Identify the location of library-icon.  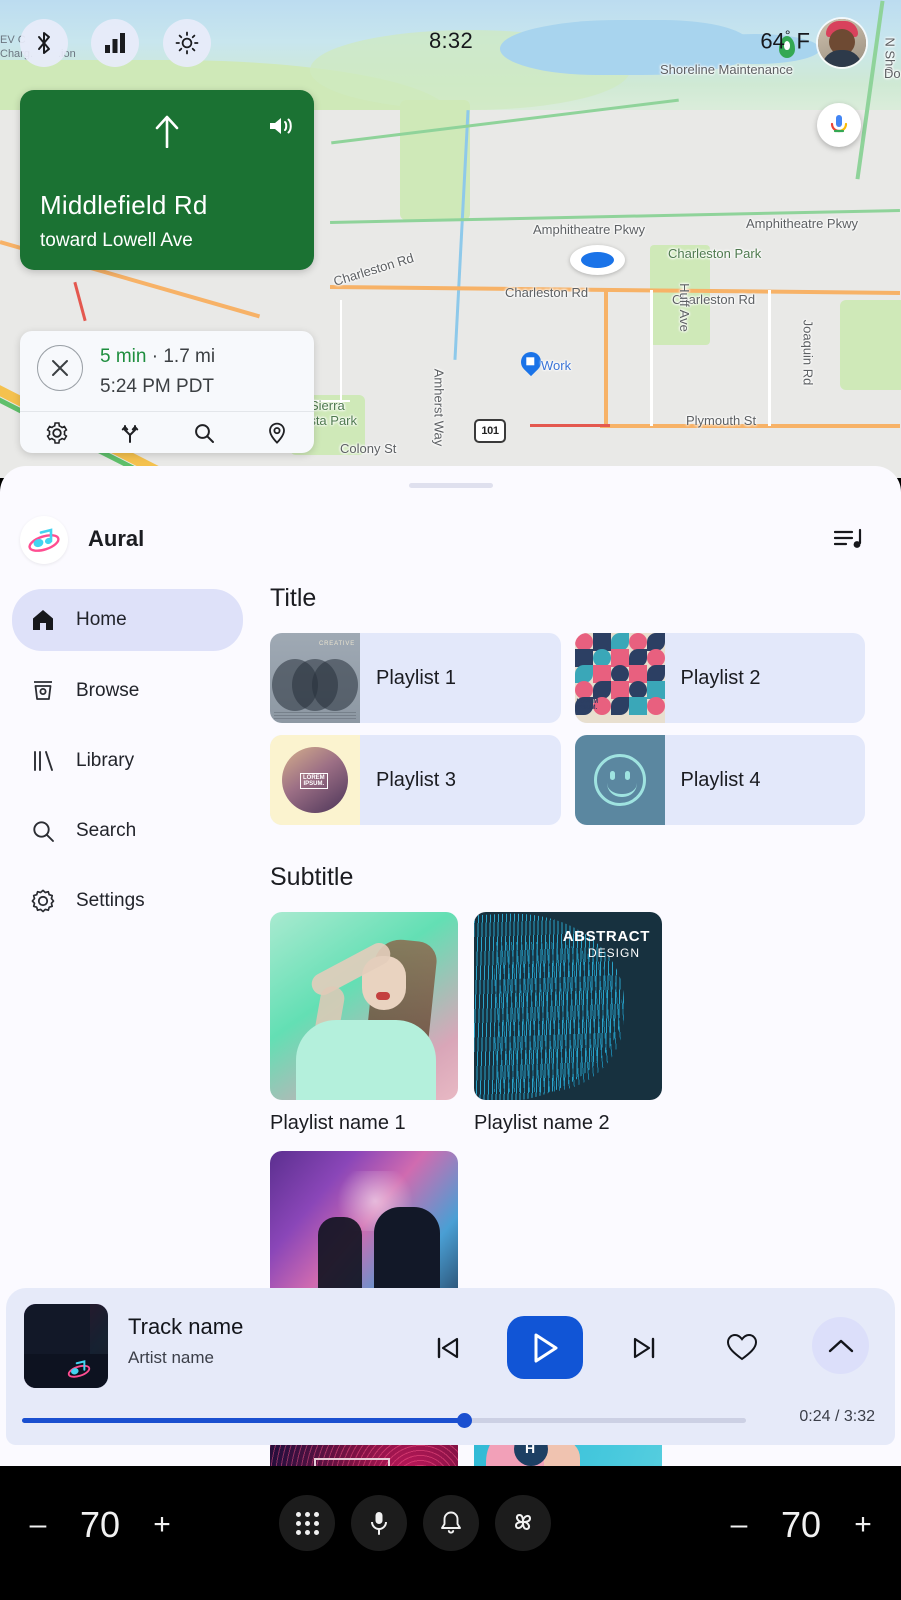
(47, 761).